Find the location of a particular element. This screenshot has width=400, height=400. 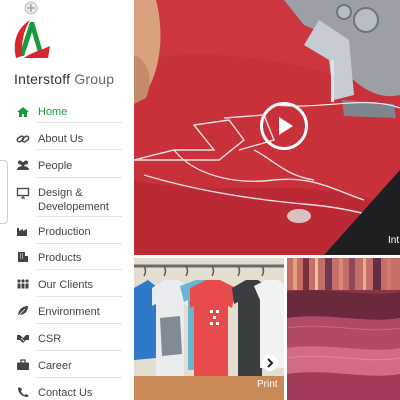

menu-label-design-developement: Design & Developement is located at coordinates (73, 200).